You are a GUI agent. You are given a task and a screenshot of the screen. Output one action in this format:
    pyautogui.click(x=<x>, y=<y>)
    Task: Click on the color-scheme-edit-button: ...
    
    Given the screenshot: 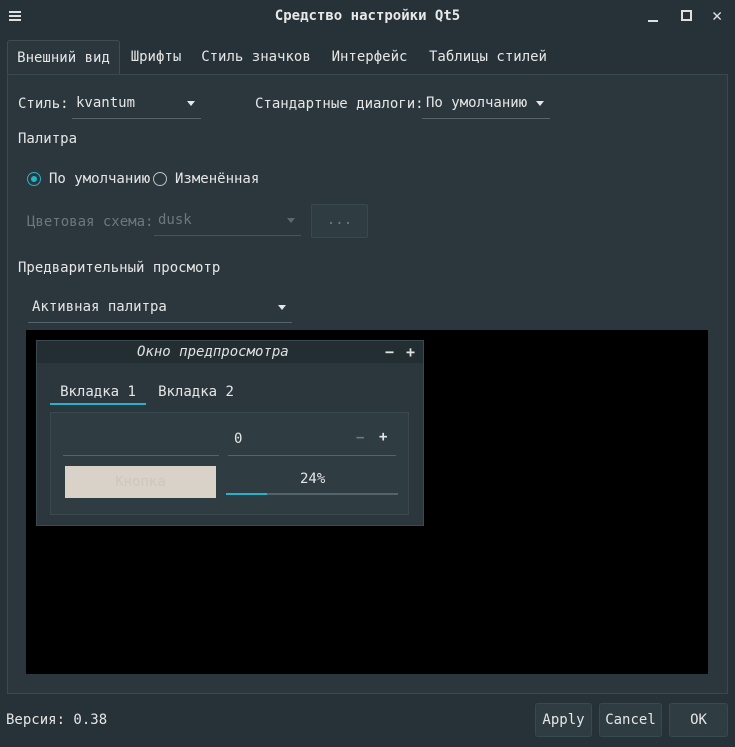 What is the action you would take?
    pyautogui.click(x=339, y=221)
    